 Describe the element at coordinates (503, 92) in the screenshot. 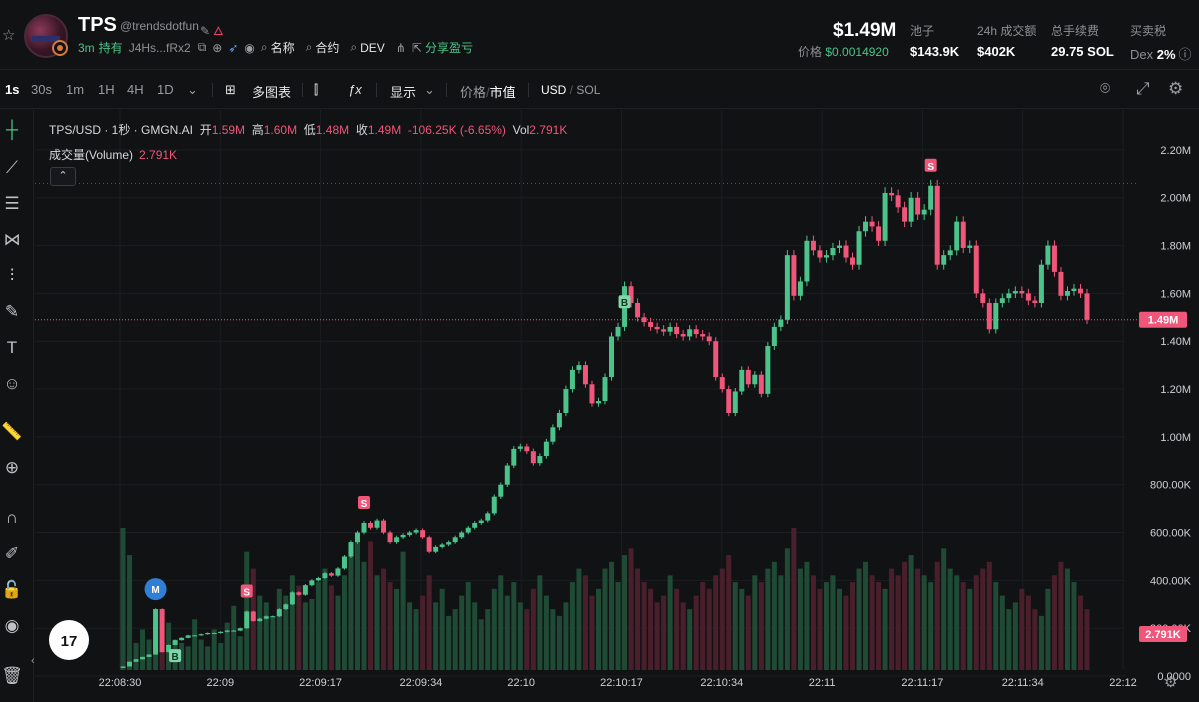

I see `toggle-mcap: 市值` at that location.